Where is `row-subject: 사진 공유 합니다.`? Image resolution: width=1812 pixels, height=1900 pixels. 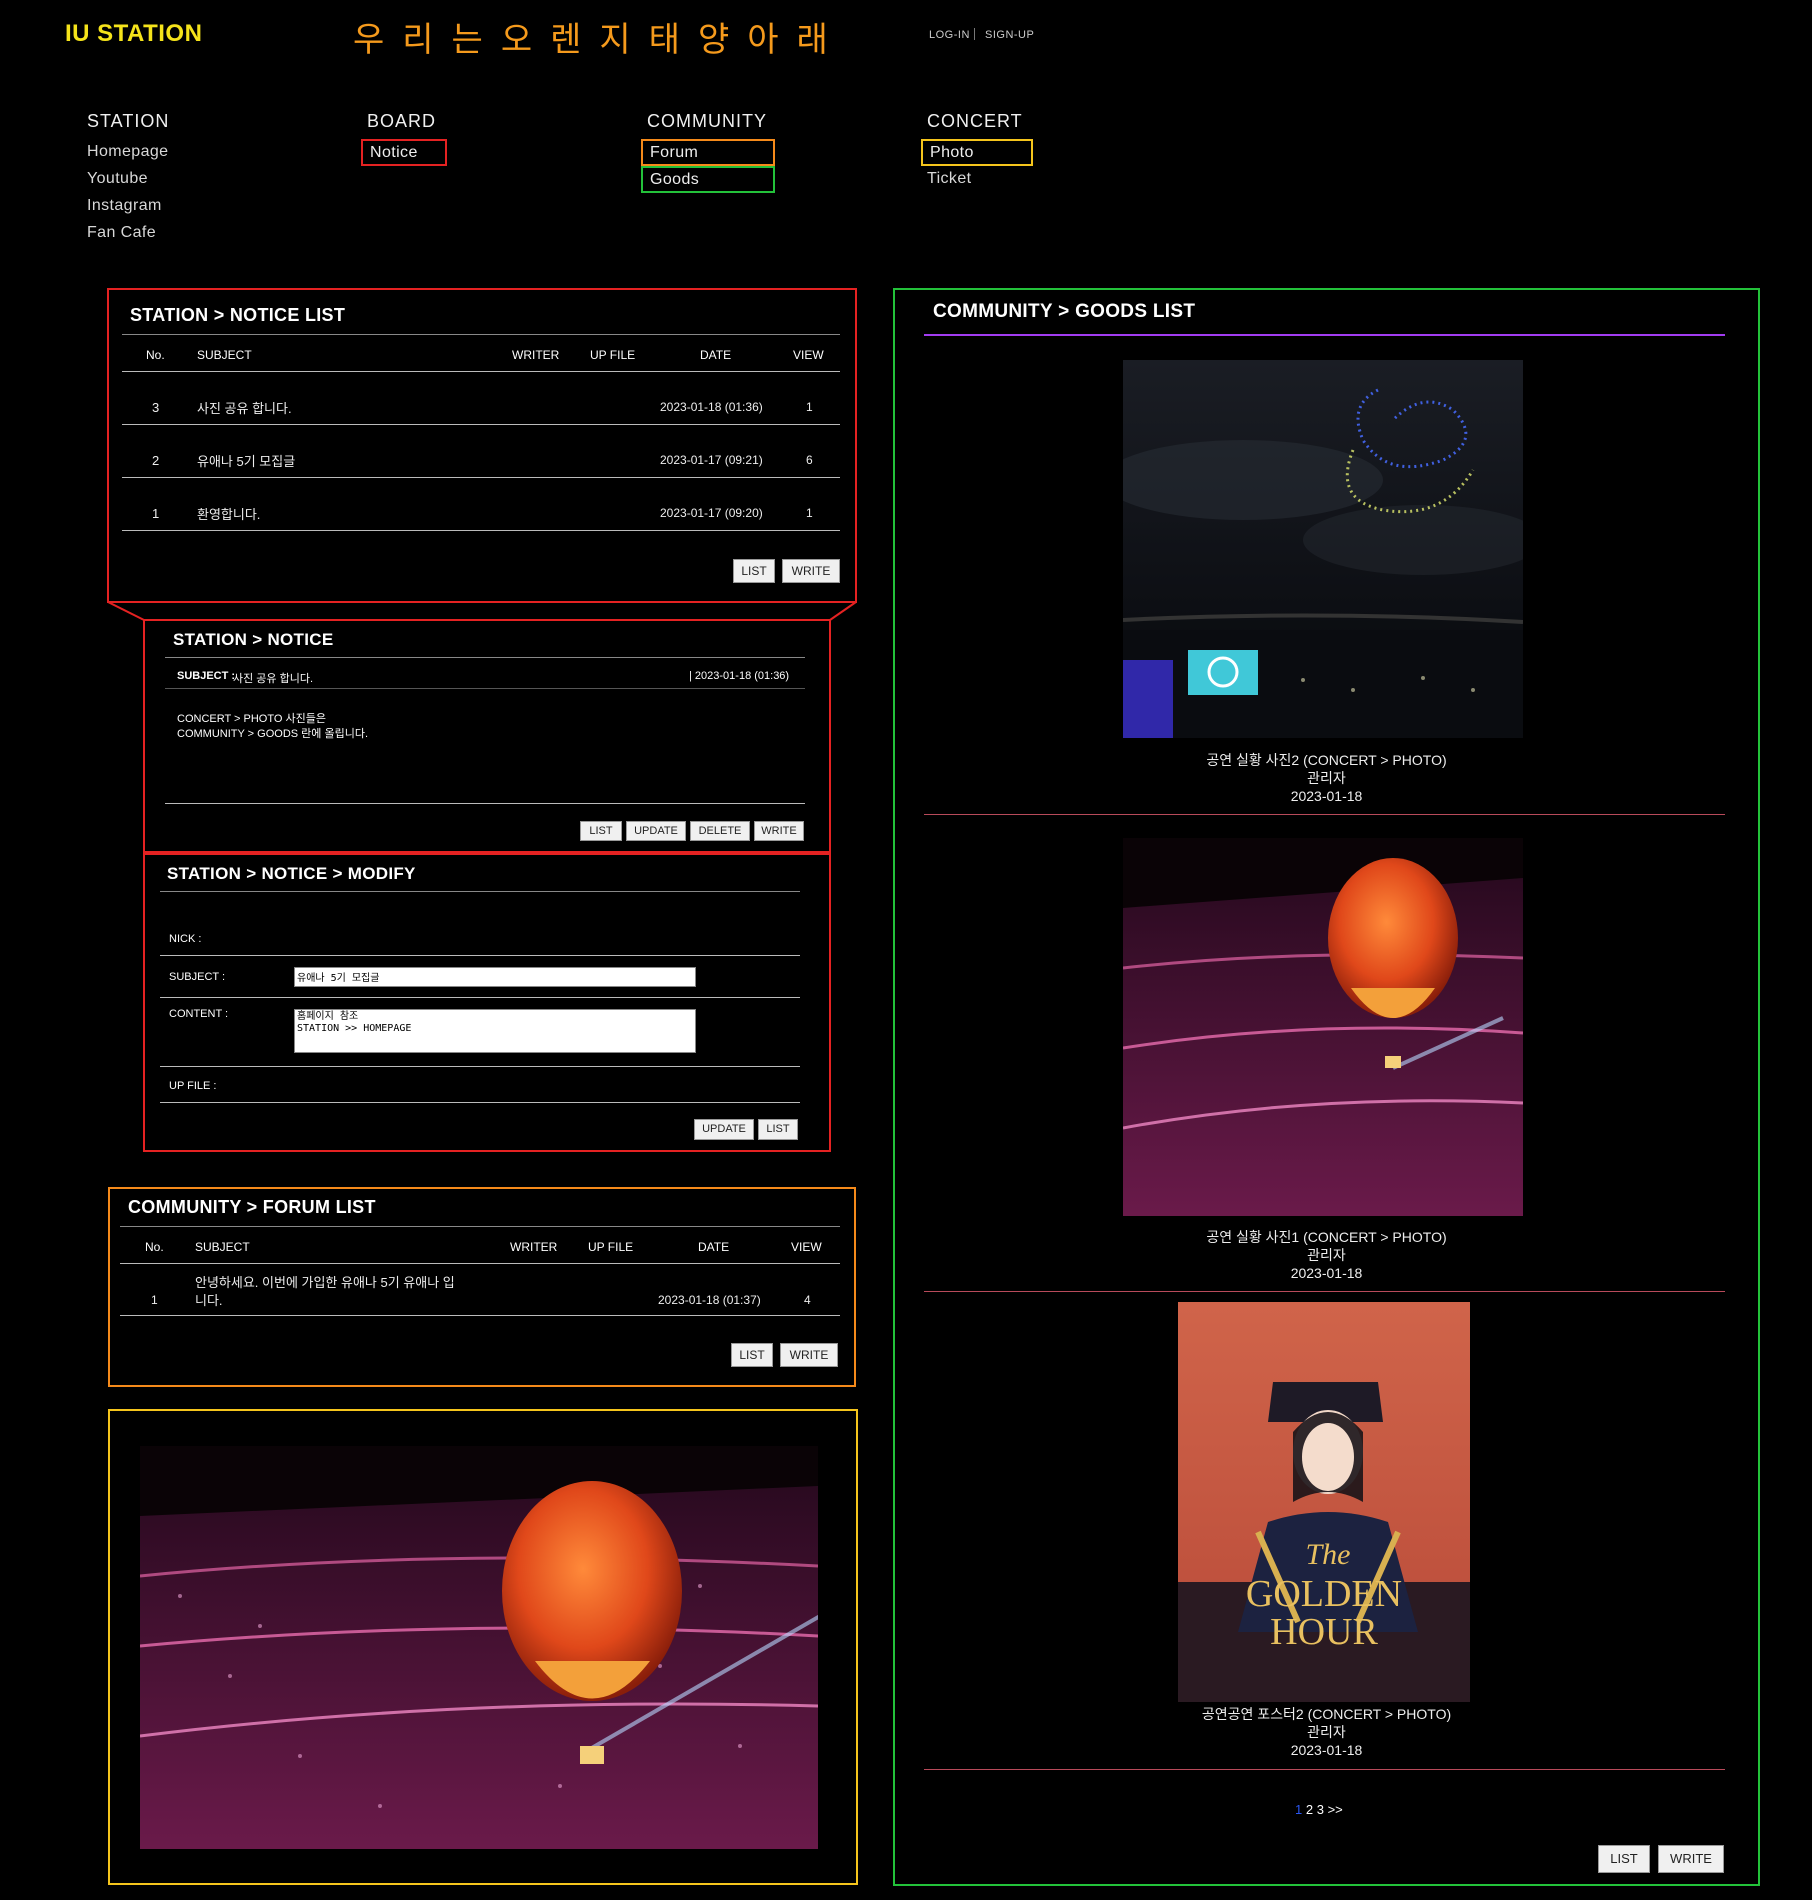 row-subject: 사진 공유 합니다. is located at coordinates (244, 407).